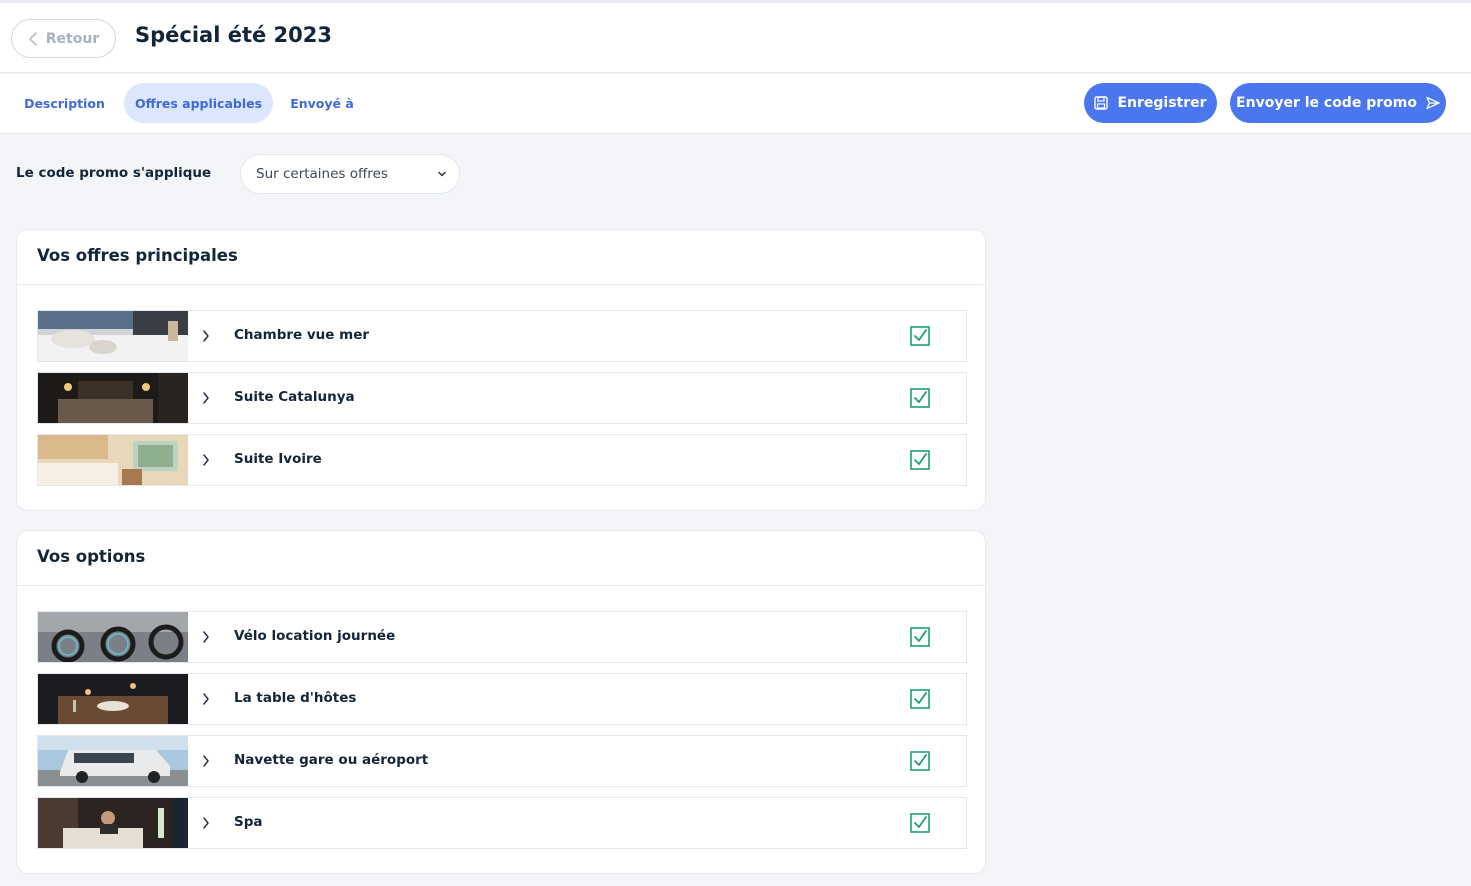 The image size is (1471, 886). What do you see at coordinates (114, 173) in the screenshot?
I see `promo-scope-label: Le code promo s'applique` at bounding box center [114, 173].